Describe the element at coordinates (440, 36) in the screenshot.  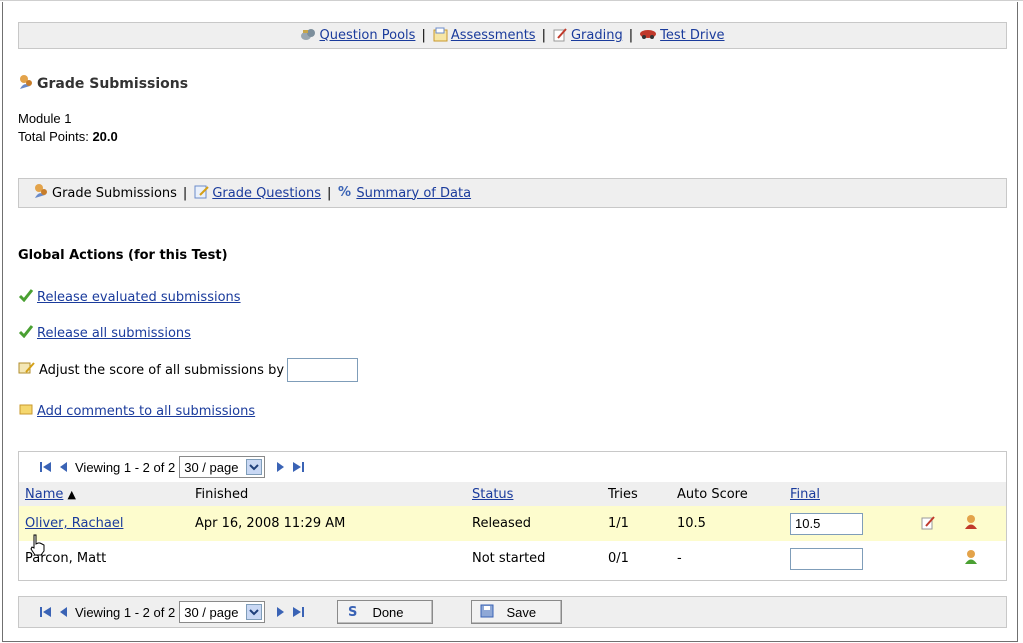
I see `assessments-icon` at that location.